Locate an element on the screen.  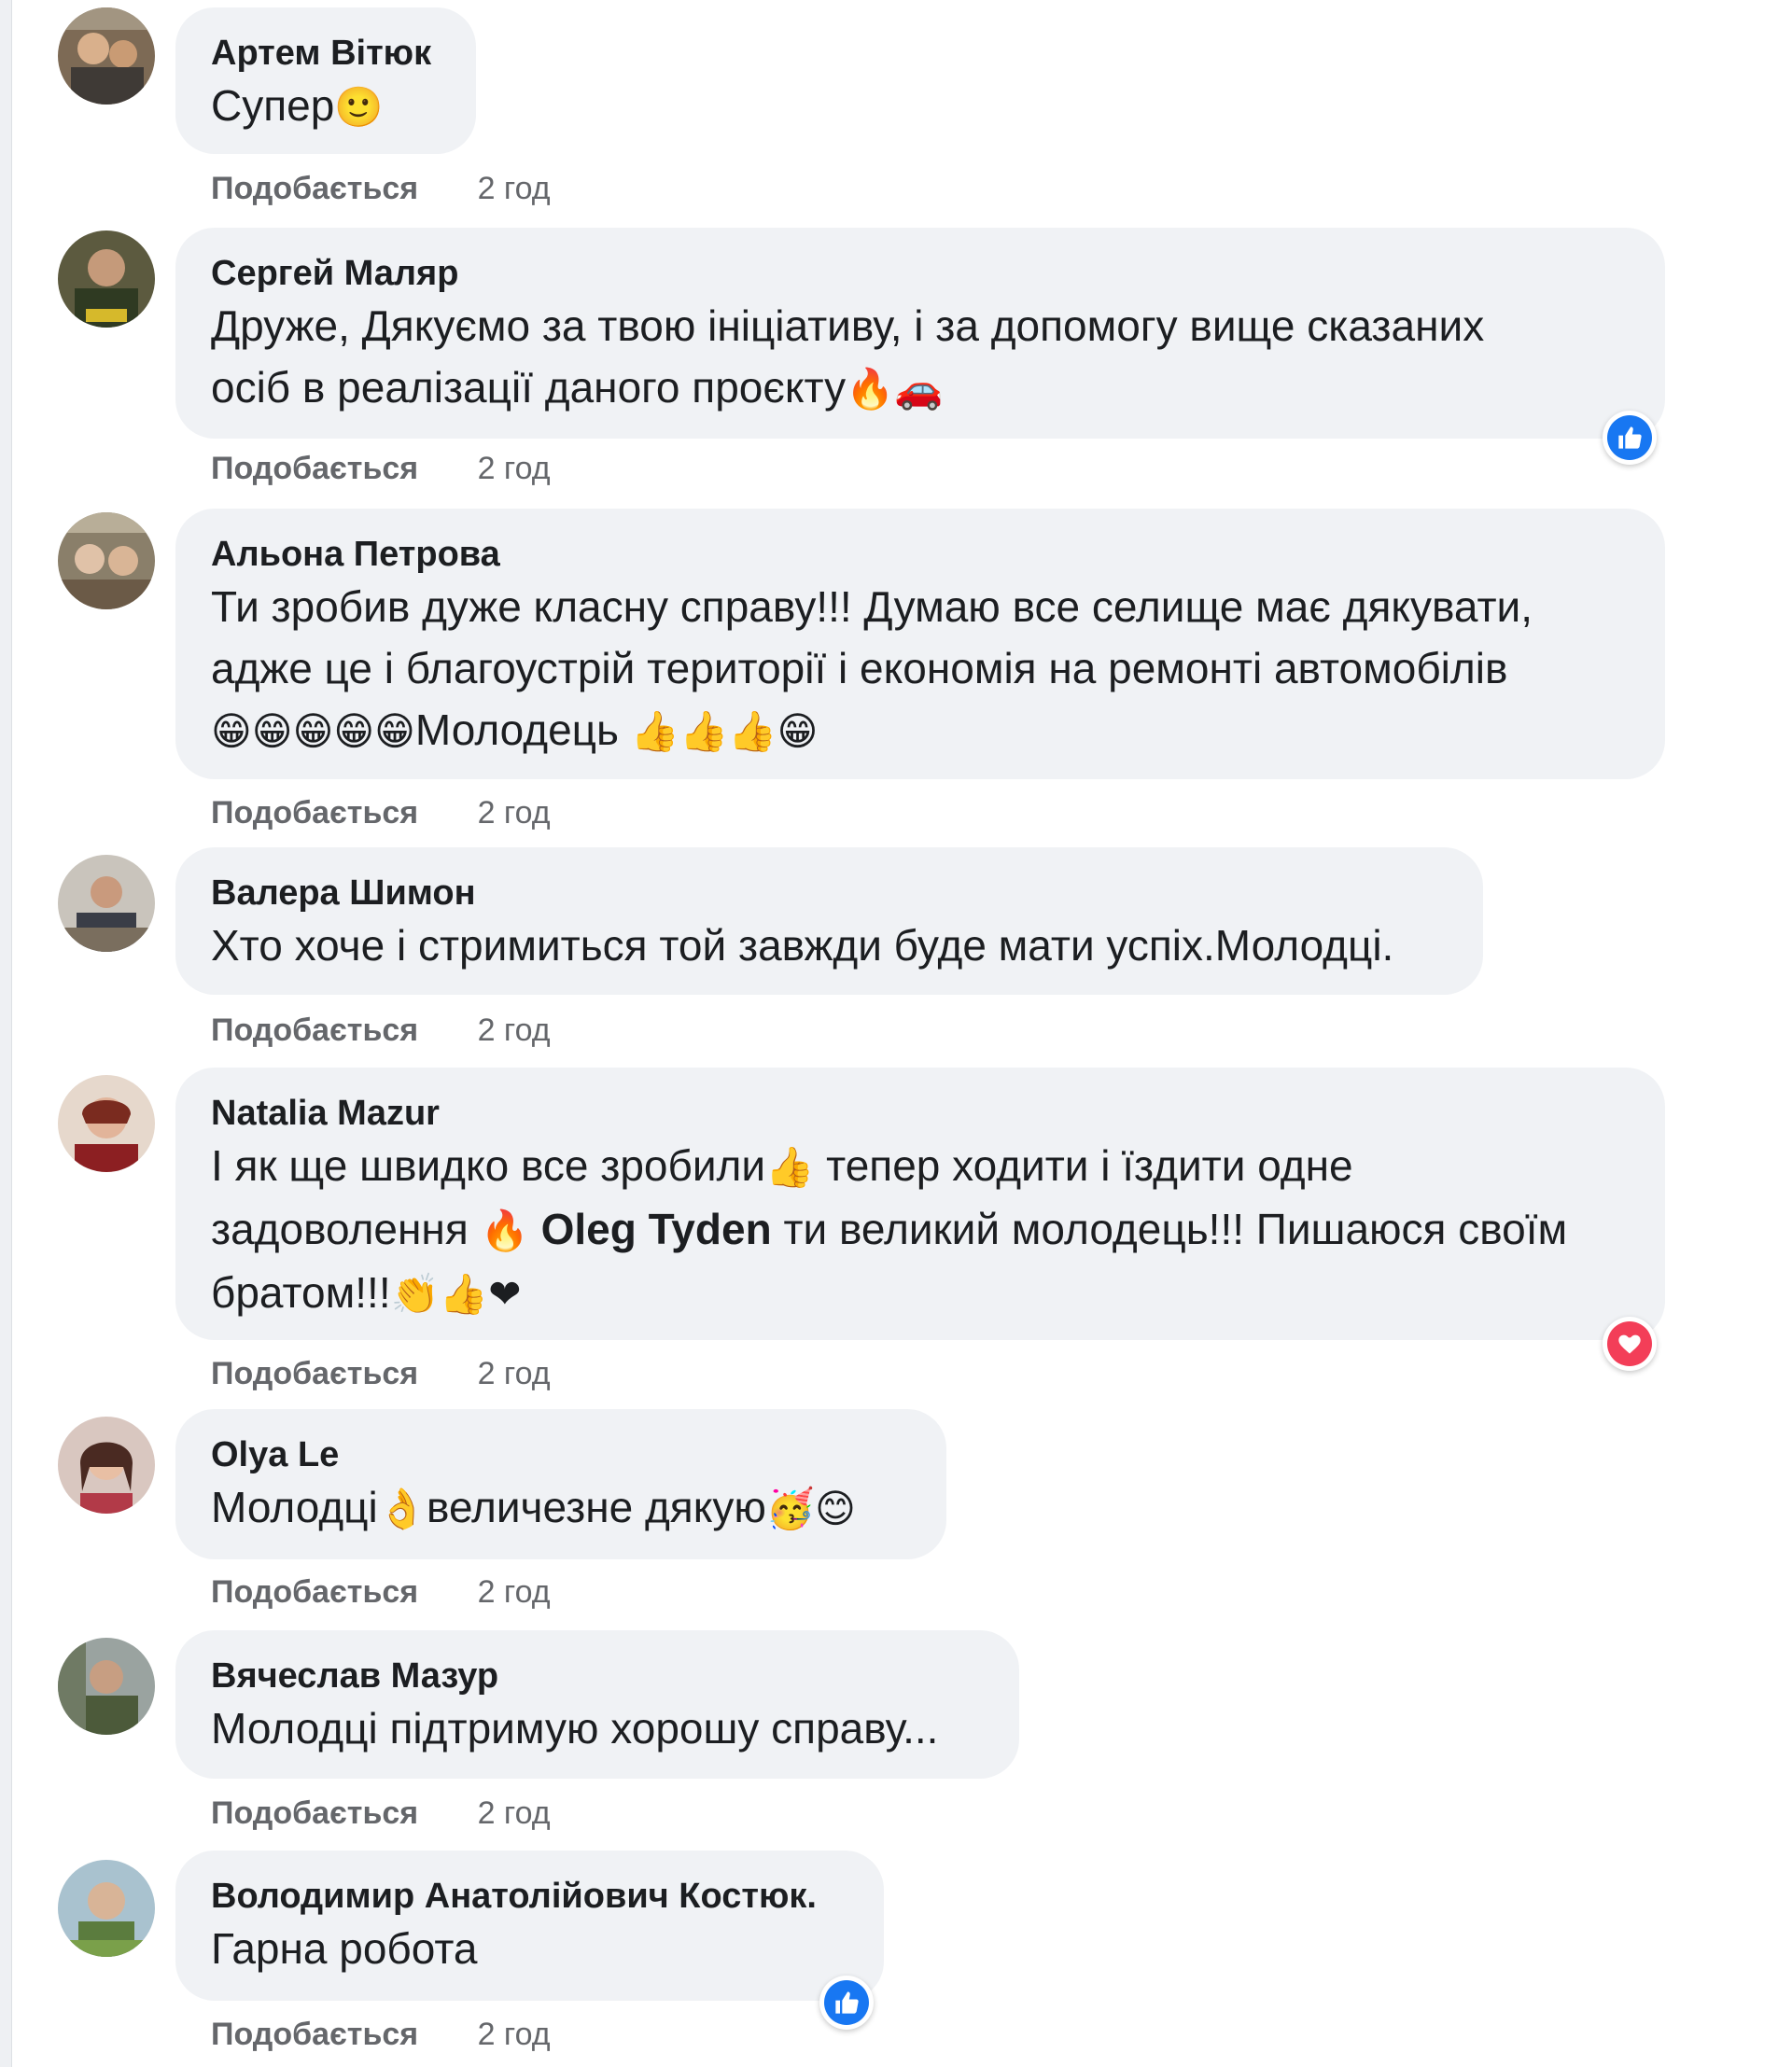
comment-author: Вячеслав Мазур is located at coordinates (597, 1676).